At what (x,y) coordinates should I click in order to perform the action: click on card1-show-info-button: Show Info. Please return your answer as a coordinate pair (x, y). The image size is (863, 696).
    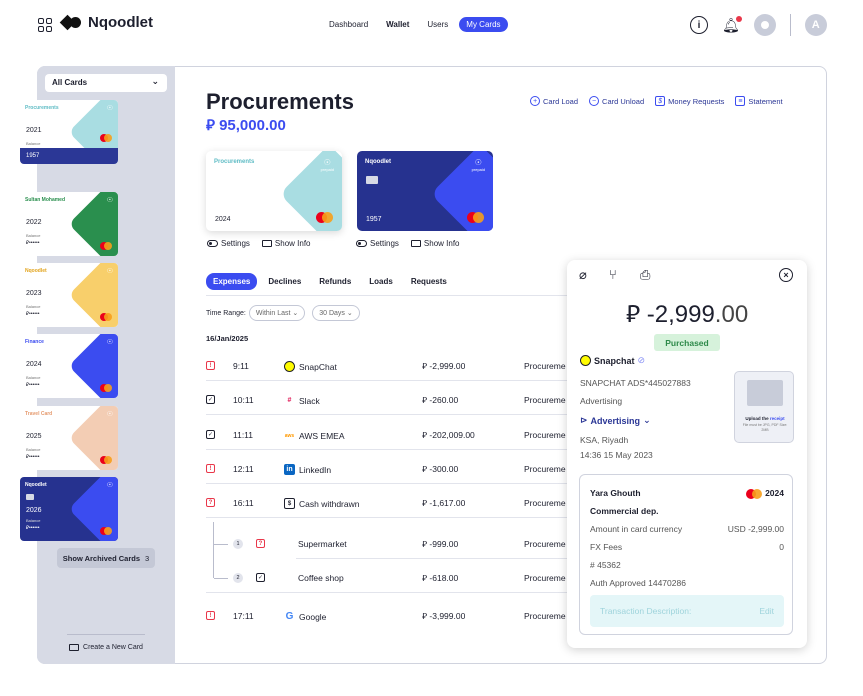
    Looking at the image, I should click on (286, 243).